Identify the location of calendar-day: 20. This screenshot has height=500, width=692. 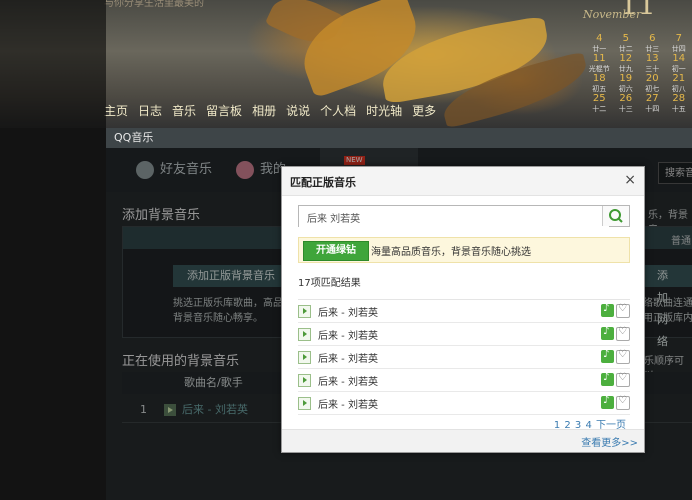
(652, 78).